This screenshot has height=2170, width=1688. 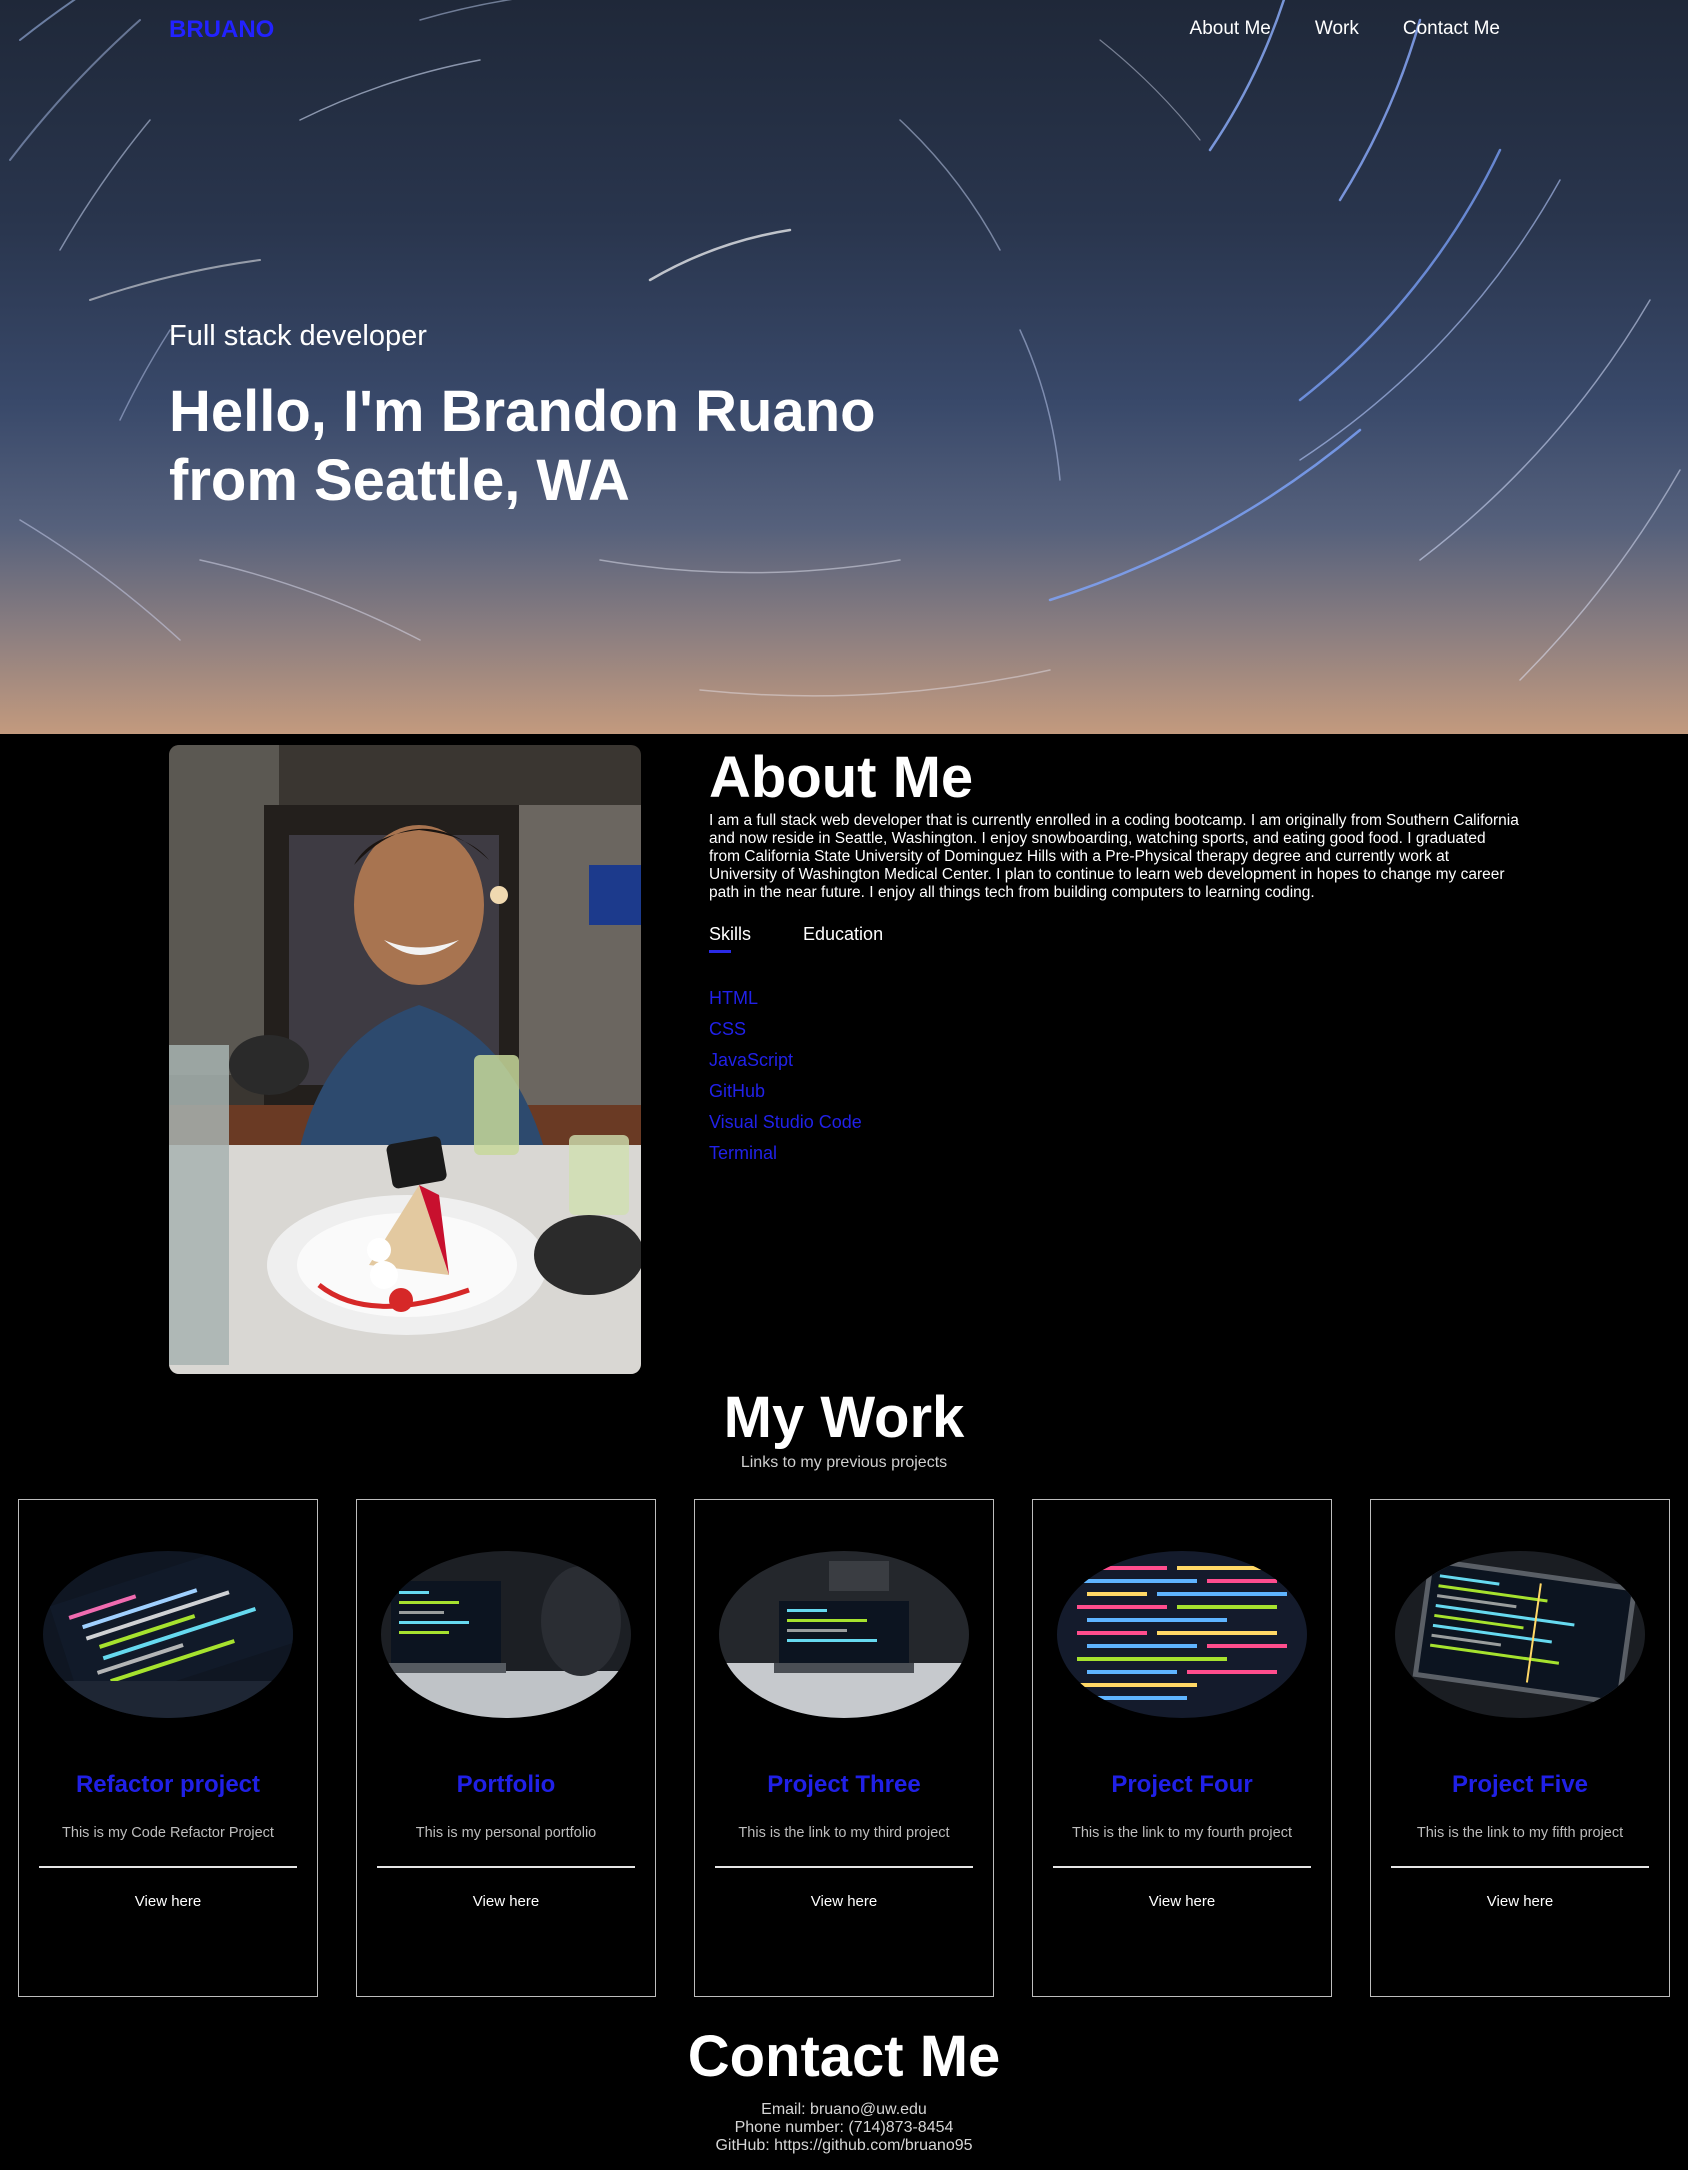 What do you see at coordinates (1230, 29) in the screenshot?
I see `nav-about-me: About Me` at bounding box center [1230, 29].